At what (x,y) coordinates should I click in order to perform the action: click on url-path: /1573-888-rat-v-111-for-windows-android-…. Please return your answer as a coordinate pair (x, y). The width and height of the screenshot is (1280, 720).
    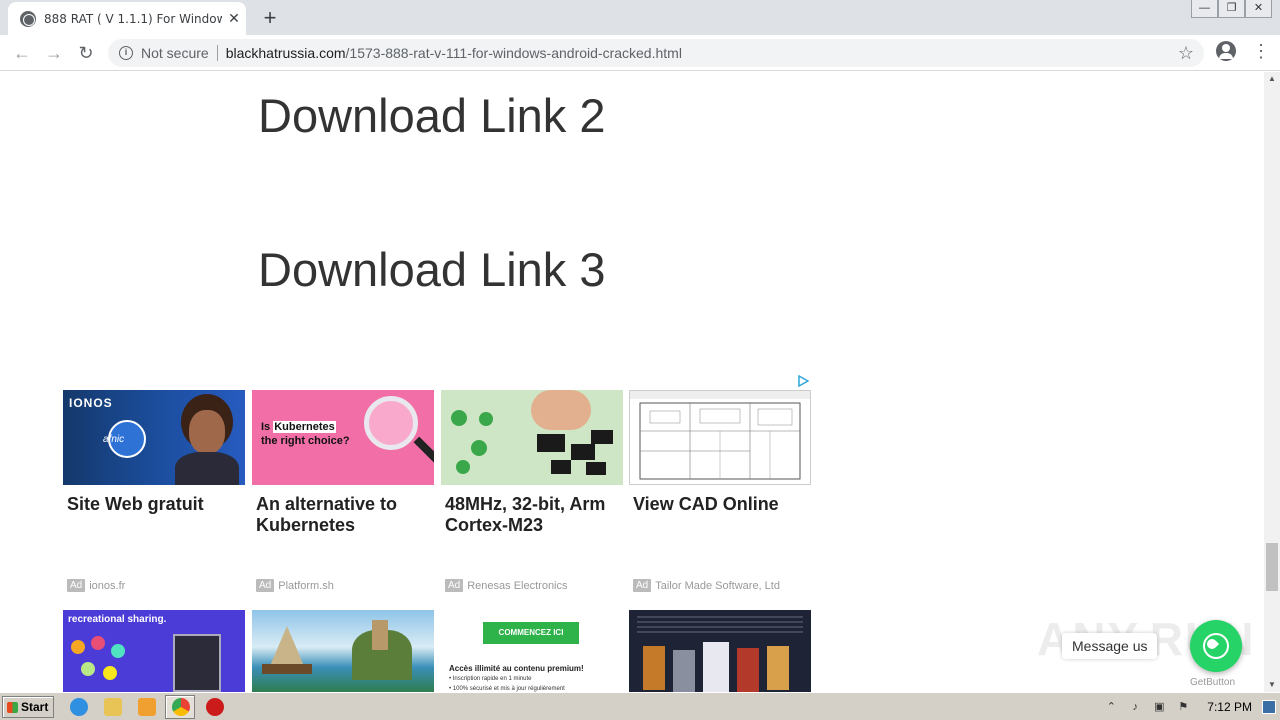
    Looking at the image, I should click on (514, 53).